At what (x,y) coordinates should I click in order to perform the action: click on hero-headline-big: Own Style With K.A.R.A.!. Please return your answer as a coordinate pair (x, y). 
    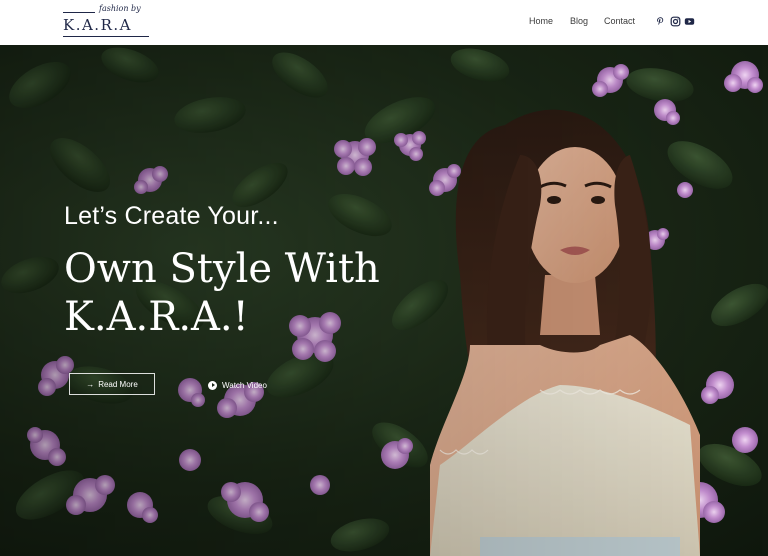
    Looking at the image, I should click on (222, 293).